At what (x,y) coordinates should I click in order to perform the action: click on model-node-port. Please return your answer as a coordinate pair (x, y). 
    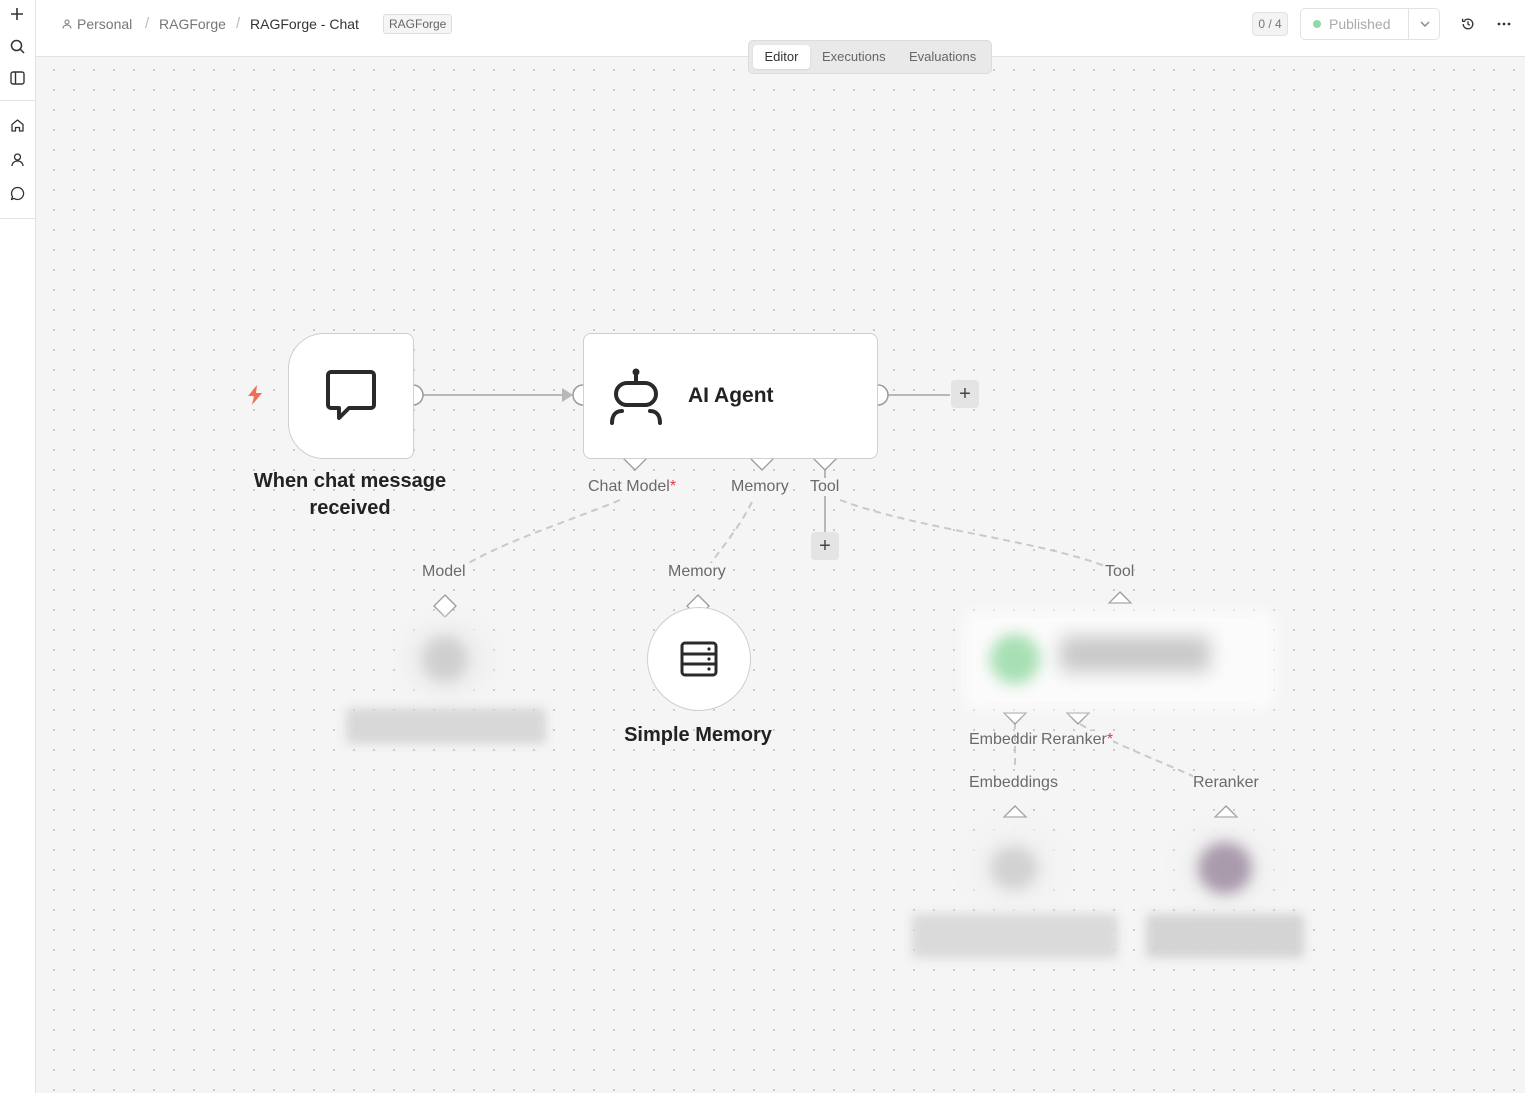
    Looking at the image, I should click on (445, 606).